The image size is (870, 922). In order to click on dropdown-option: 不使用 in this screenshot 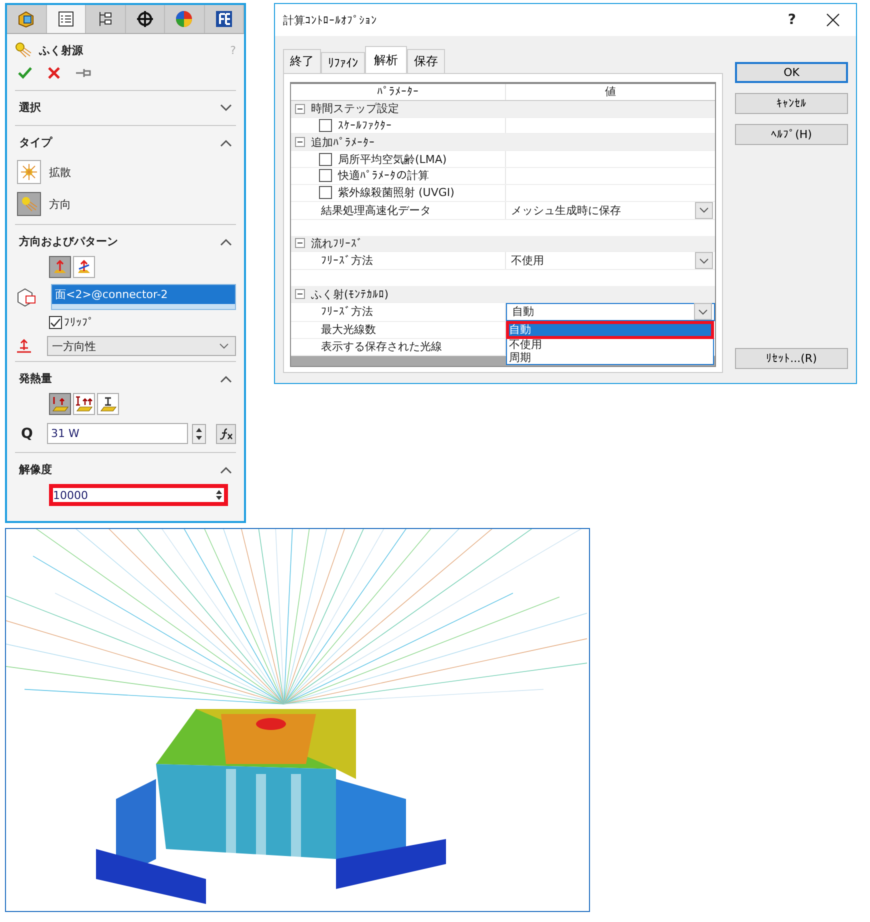, I will do `click(610, 344)`.